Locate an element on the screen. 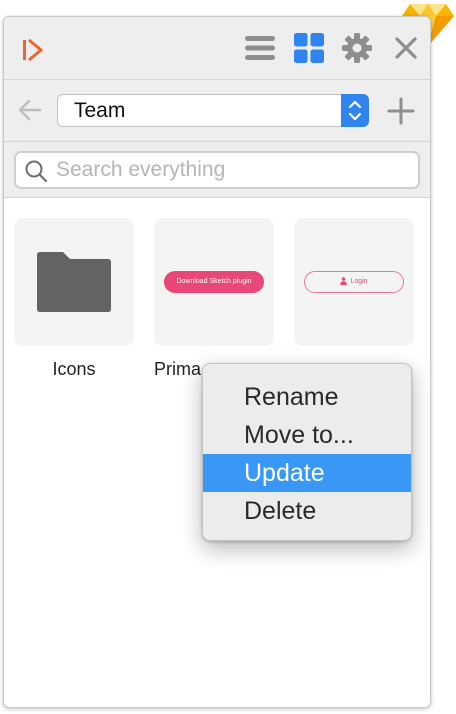 The width and height of the screenshot is (456, 714). grid-view-icon is located at coordinates (309, 48).